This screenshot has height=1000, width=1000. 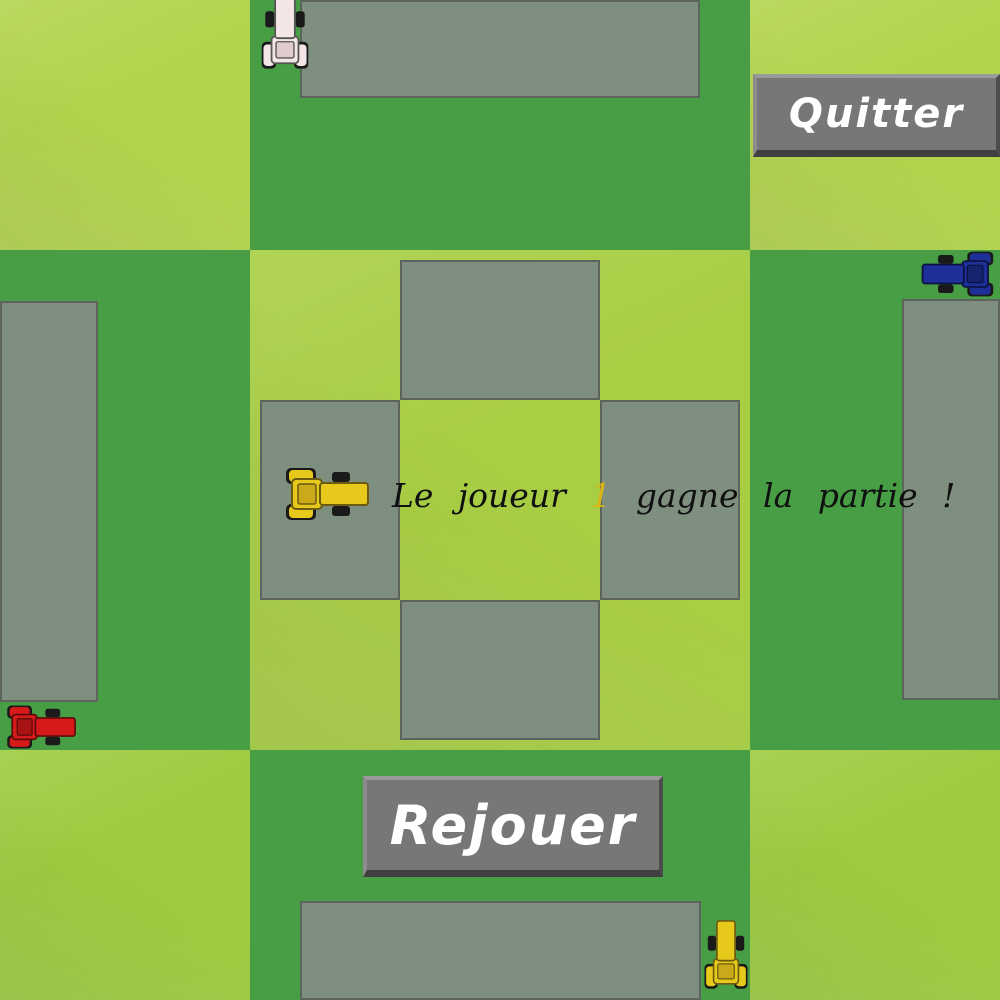 What do you see at coordinates (49, 501) in the screenshot?
I see `slab-left` at bounding box center [49, 501].